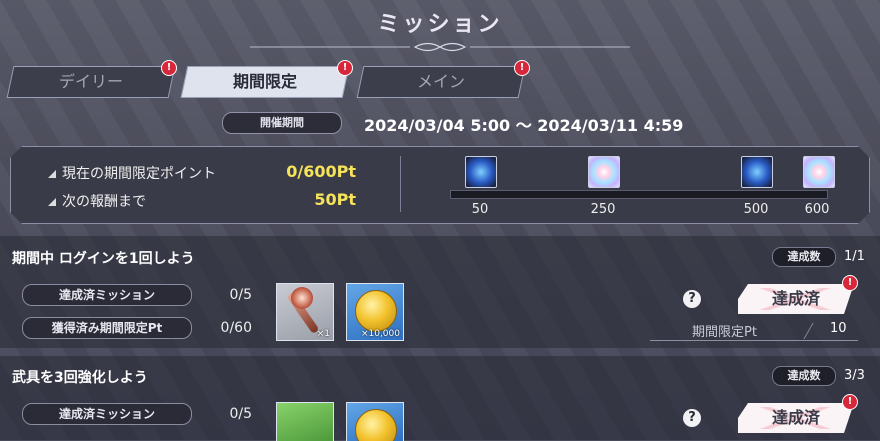 The width and height of the screenshot is (880, 441). What do you see at coordinates (236, 328) in the screenshot?
I see `earned-points-value: 0/60` at bounding box center [236, 328].